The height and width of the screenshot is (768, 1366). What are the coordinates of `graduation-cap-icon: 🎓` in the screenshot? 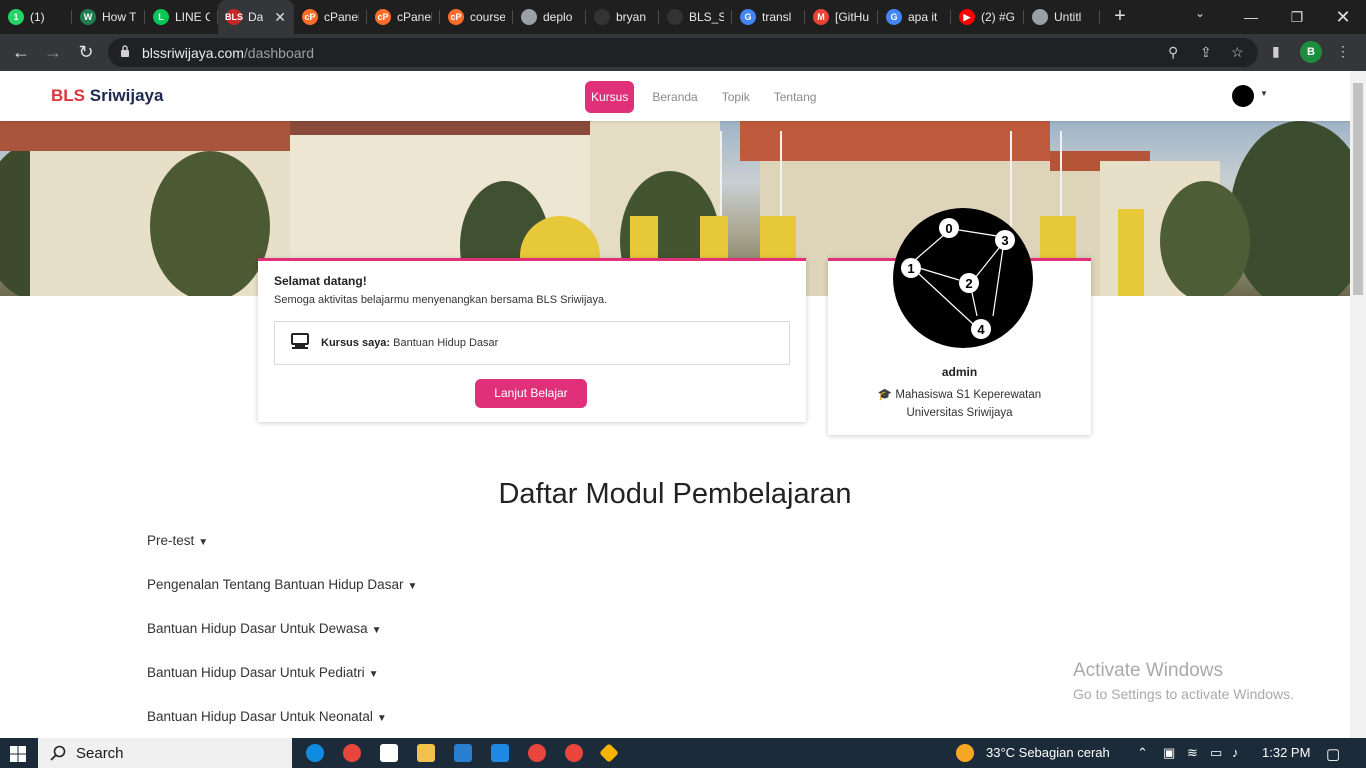 It's located at (885, 395).